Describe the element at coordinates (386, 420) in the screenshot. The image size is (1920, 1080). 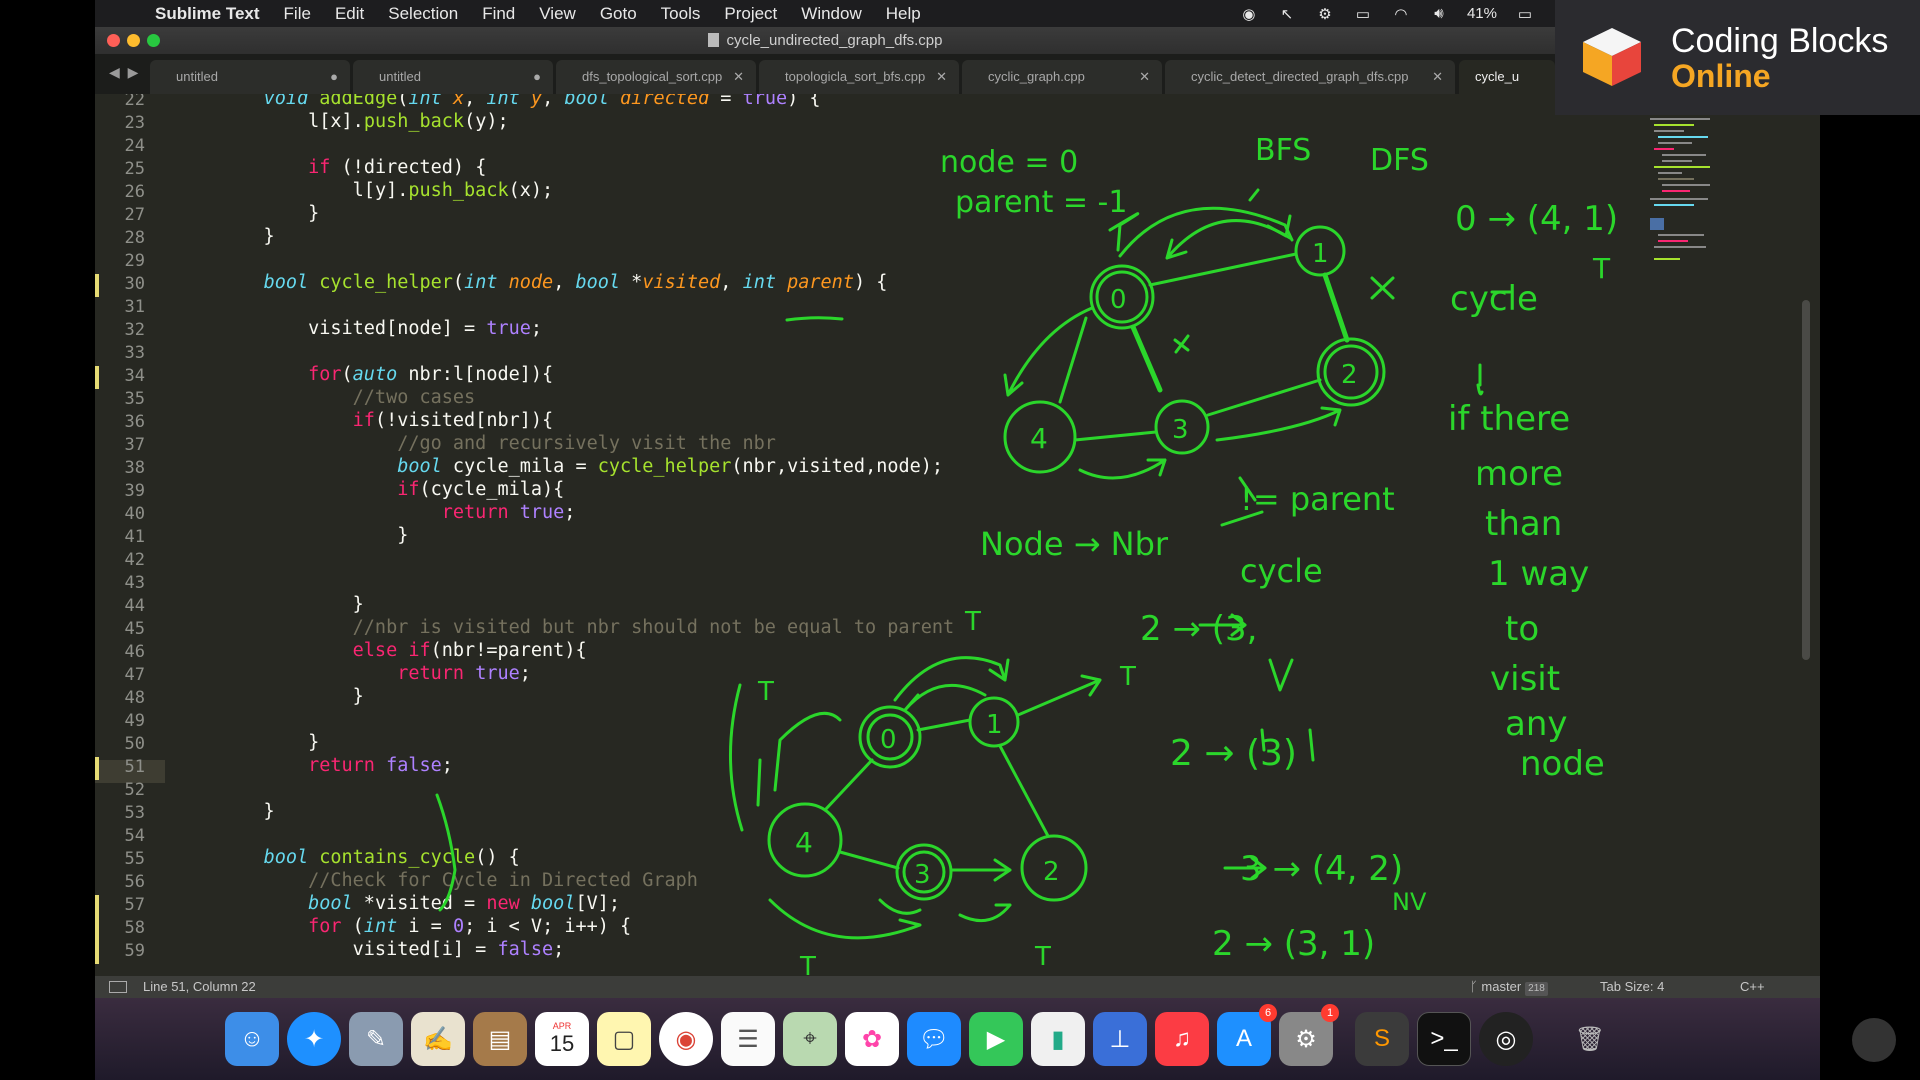
I see `code-line: if(!visited[nbr]){` at that location.